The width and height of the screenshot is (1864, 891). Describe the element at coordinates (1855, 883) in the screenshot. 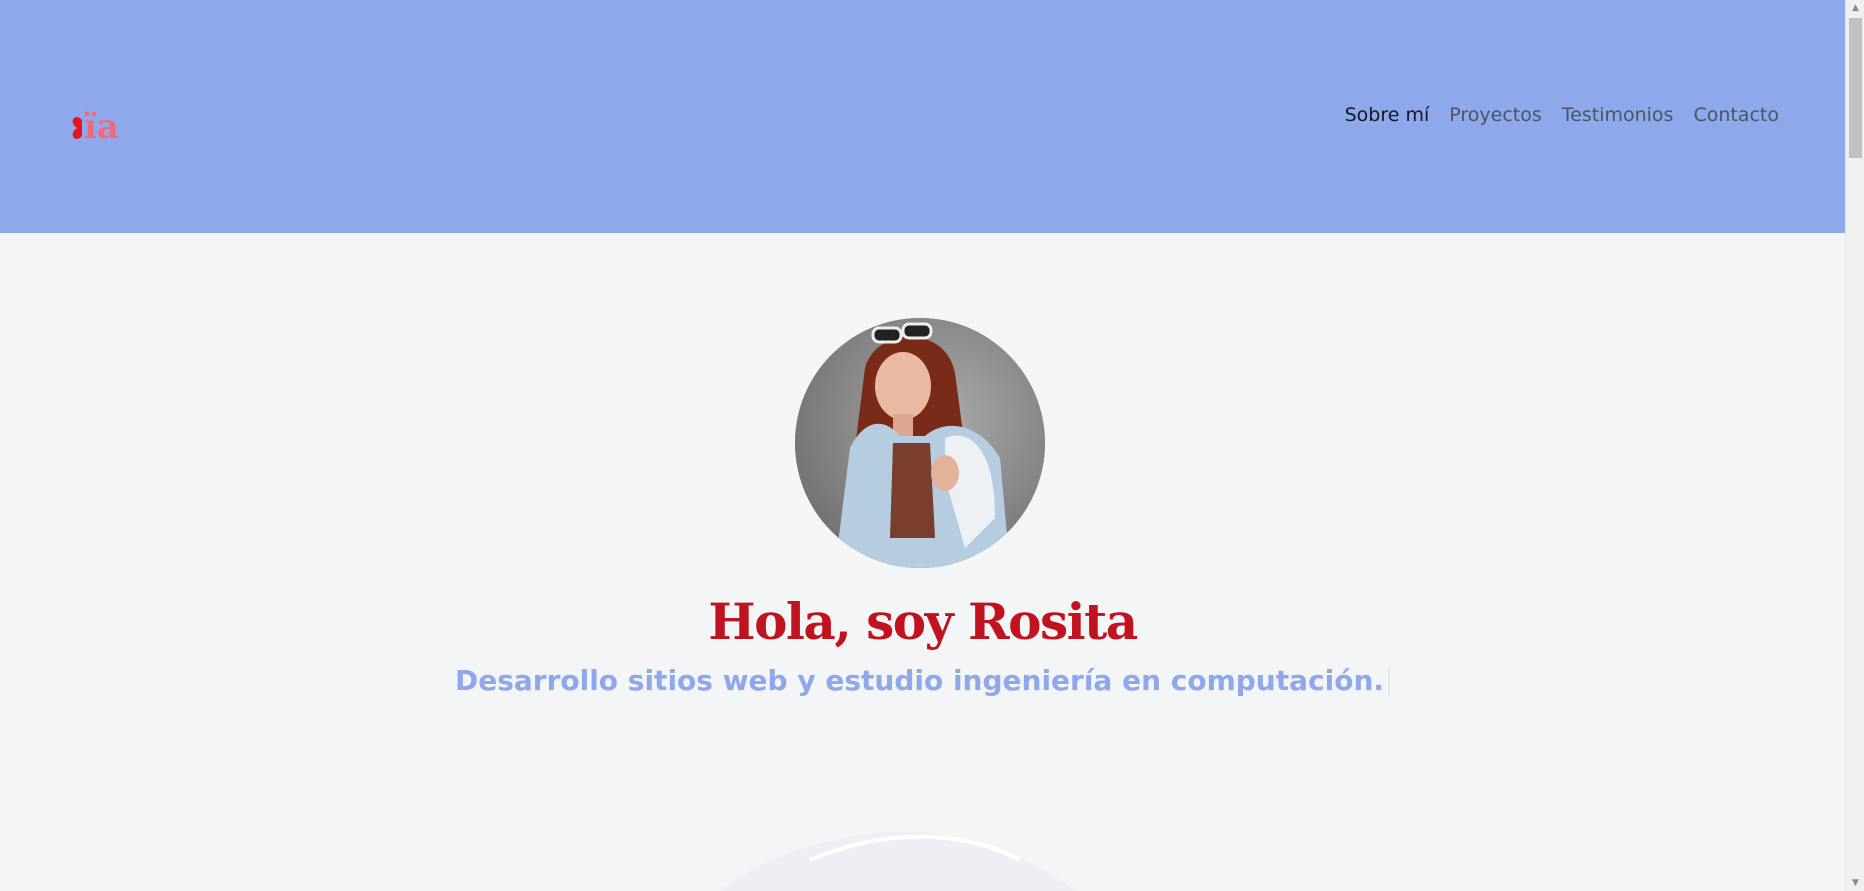

I see `scroll-down-arrow-icon: ▼` at that location.